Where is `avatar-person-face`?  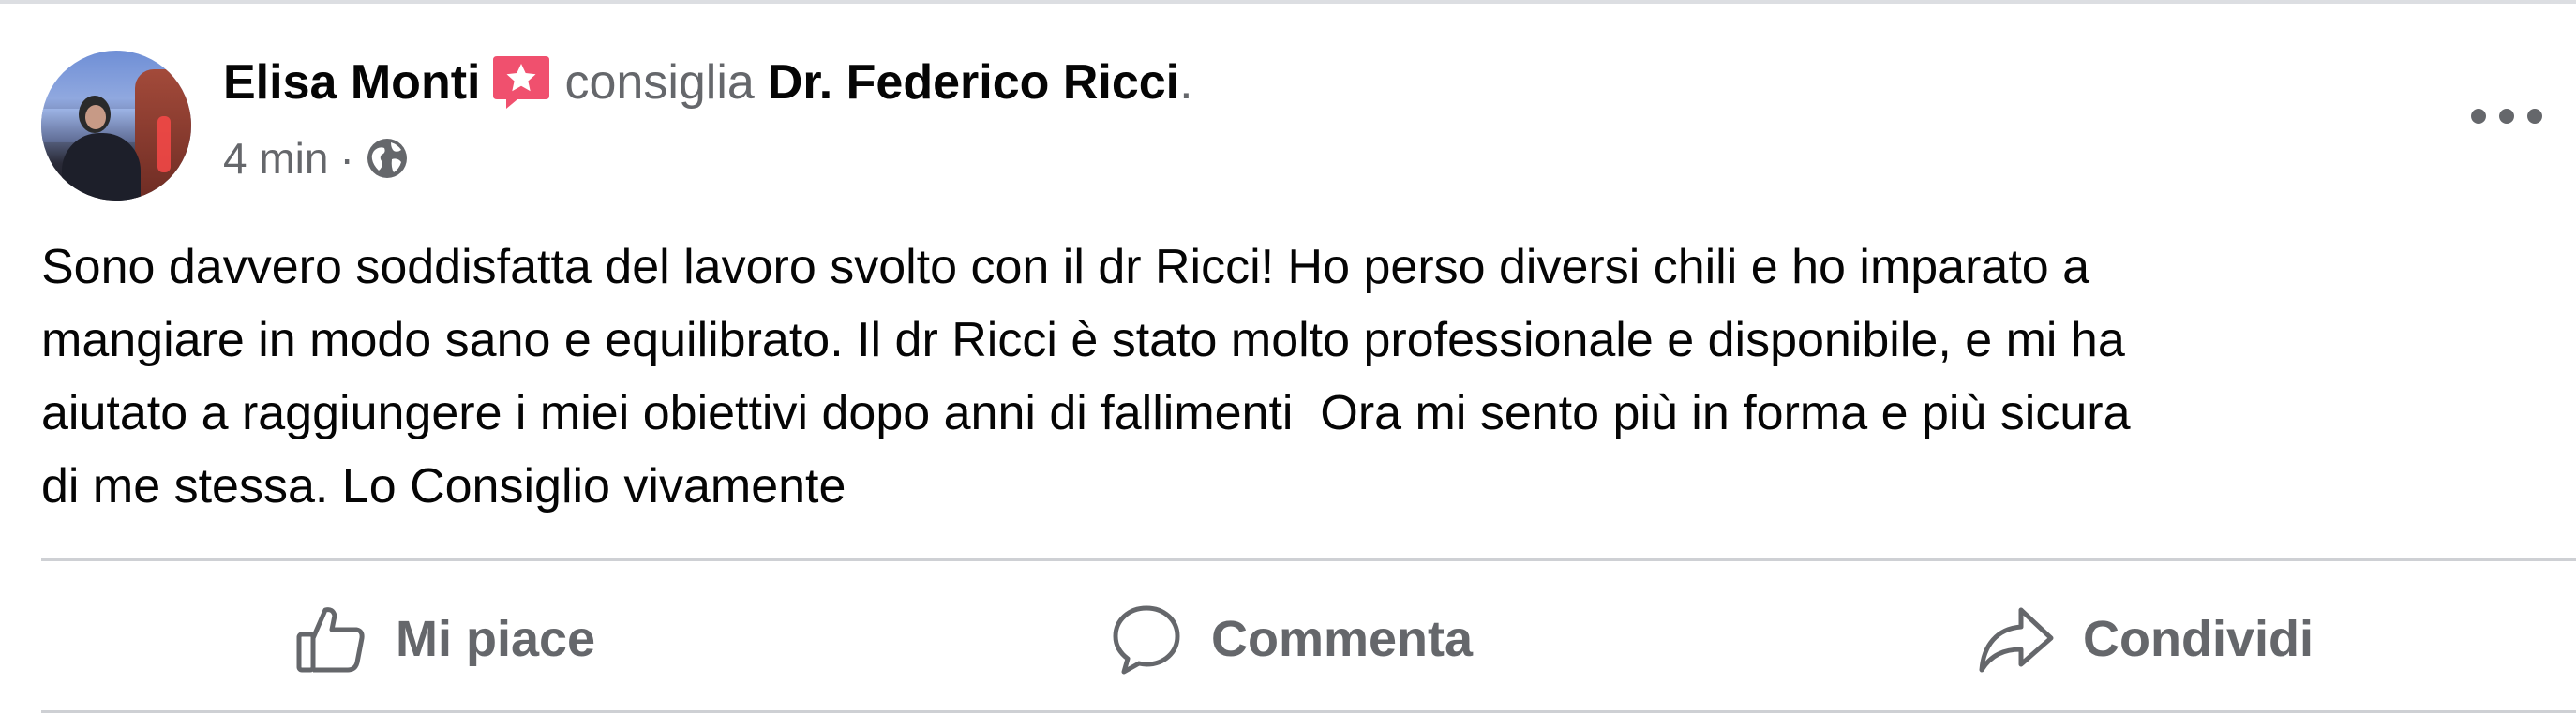
avatar-person-face is located at coordinates (96, 117).